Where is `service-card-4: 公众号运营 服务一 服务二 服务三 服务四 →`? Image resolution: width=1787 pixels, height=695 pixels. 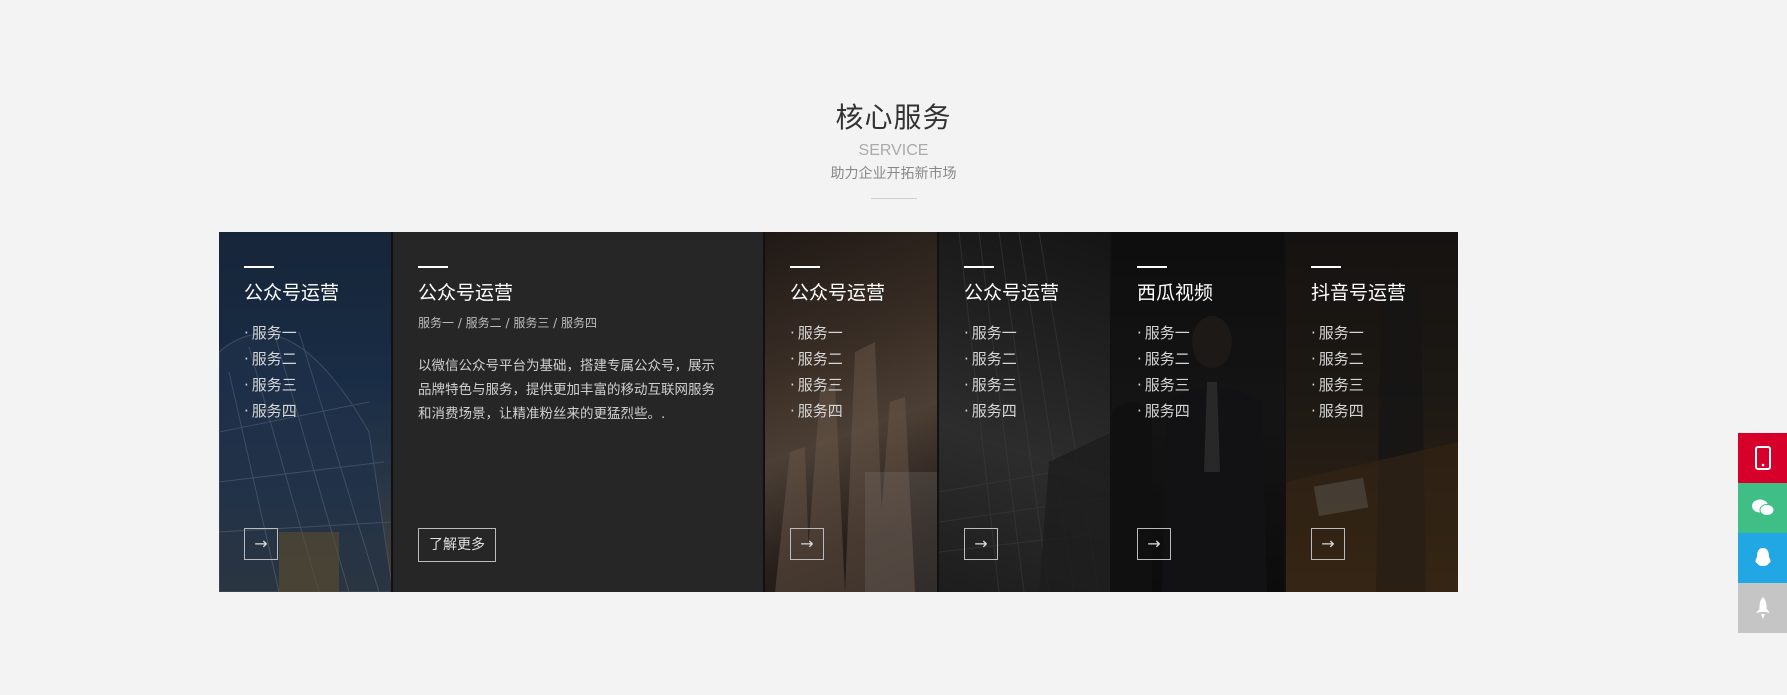
service-card-4: 公众号运营 服务一 服务二 服务三 服务四 → is located at coordinates (1025, 412).